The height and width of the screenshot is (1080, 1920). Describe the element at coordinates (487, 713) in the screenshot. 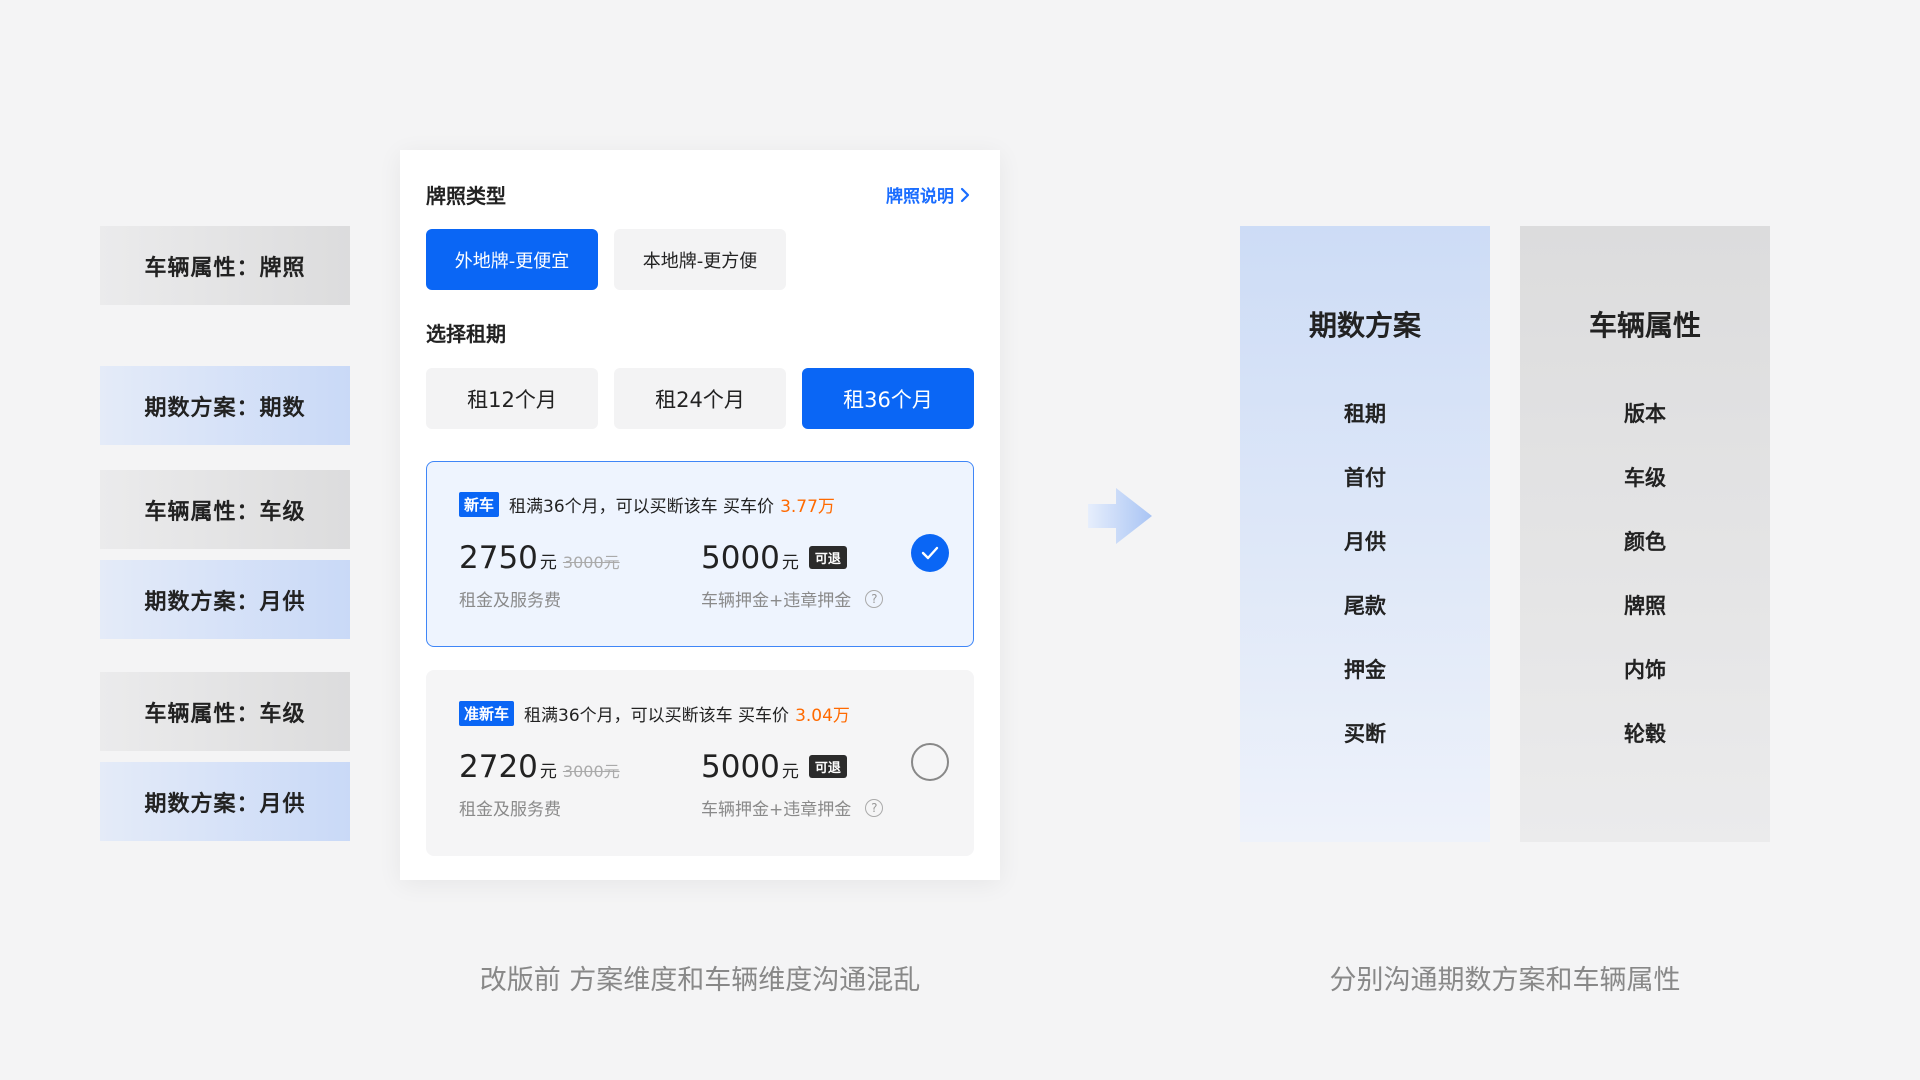

I see `nearly-new-car-badge: 准新车` at that location.